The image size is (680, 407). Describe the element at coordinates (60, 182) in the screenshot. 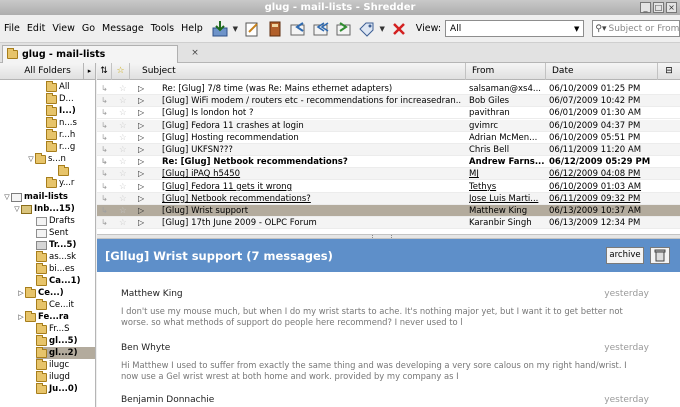

I see `folder-item: y...r` at that location.